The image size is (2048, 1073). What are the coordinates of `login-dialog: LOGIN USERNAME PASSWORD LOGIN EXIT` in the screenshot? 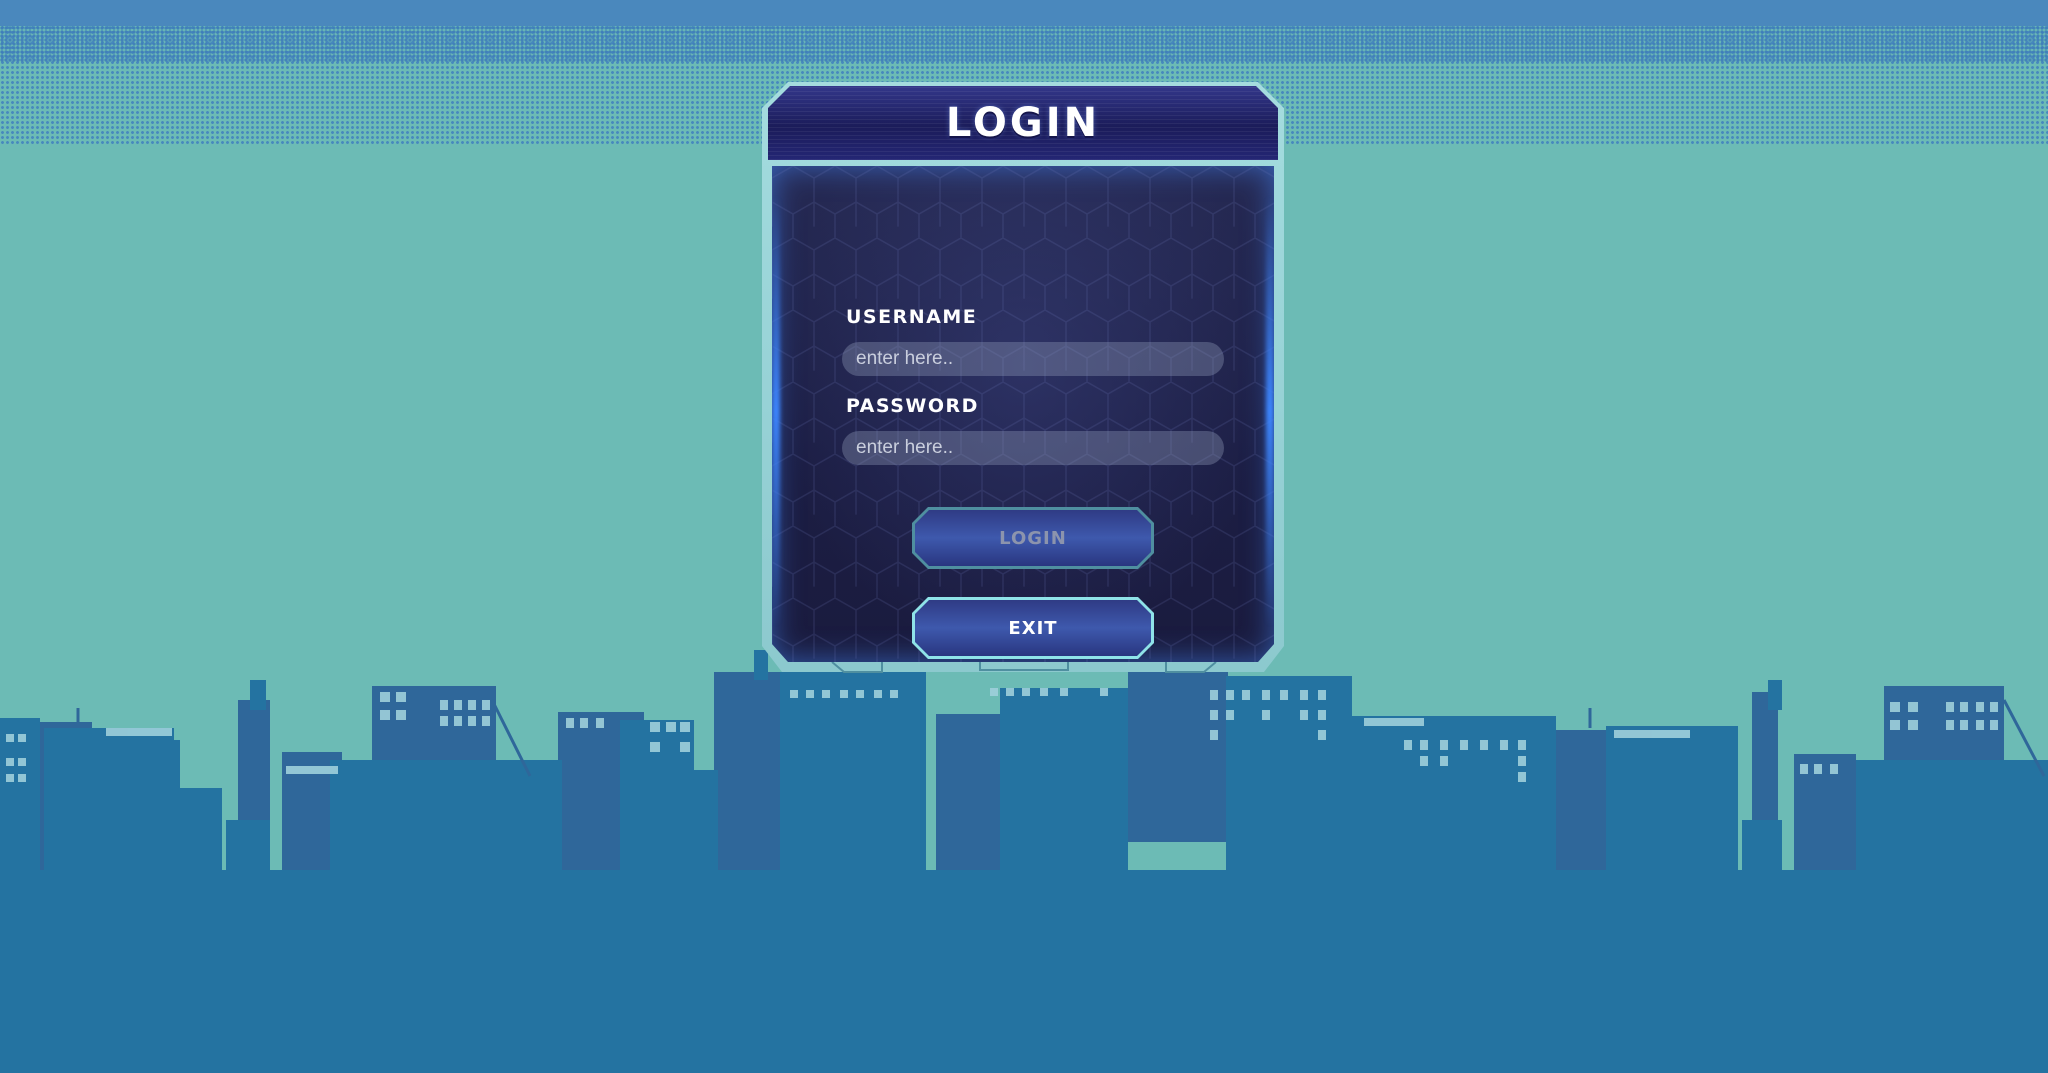 It's located at (1023, 377).